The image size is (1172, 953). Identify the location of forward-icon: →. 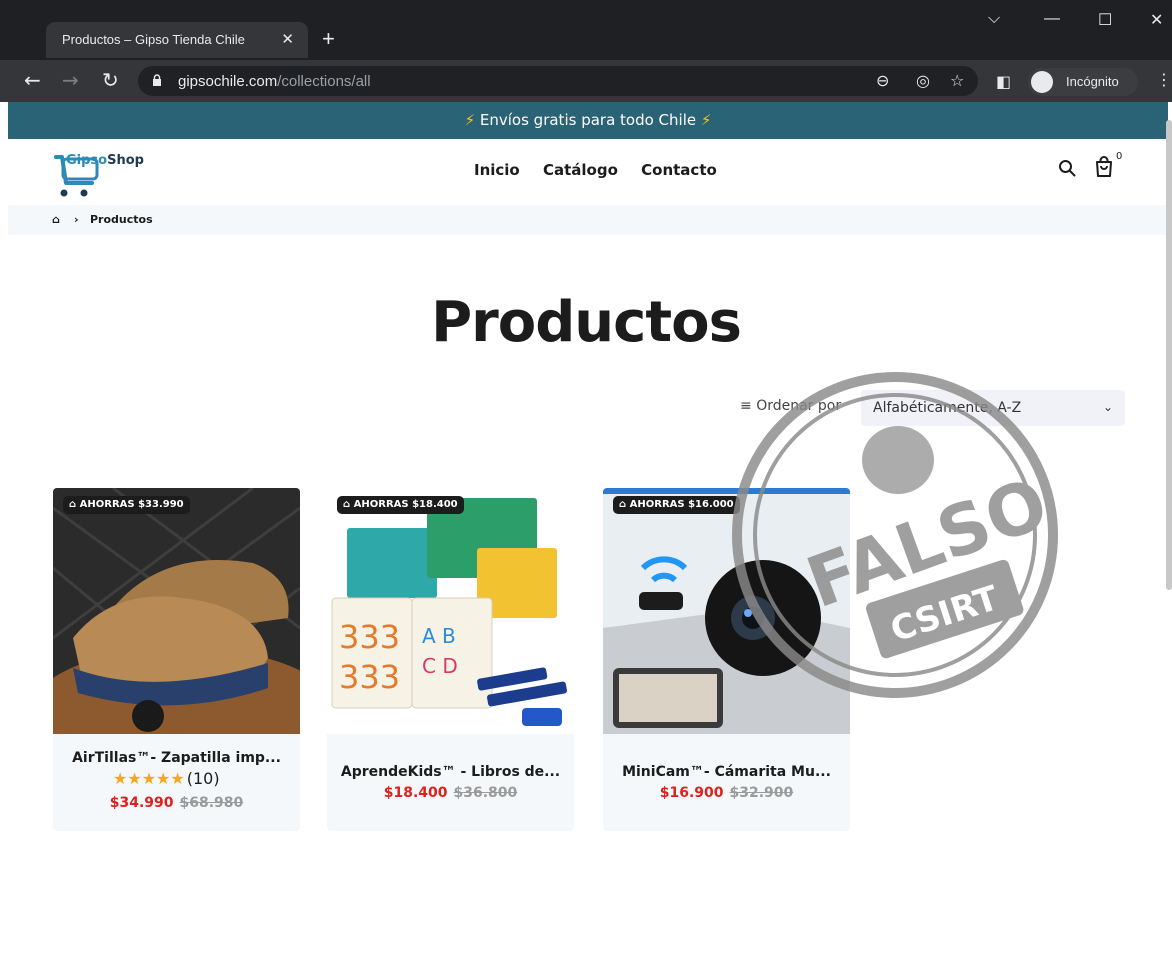
(70, 80).